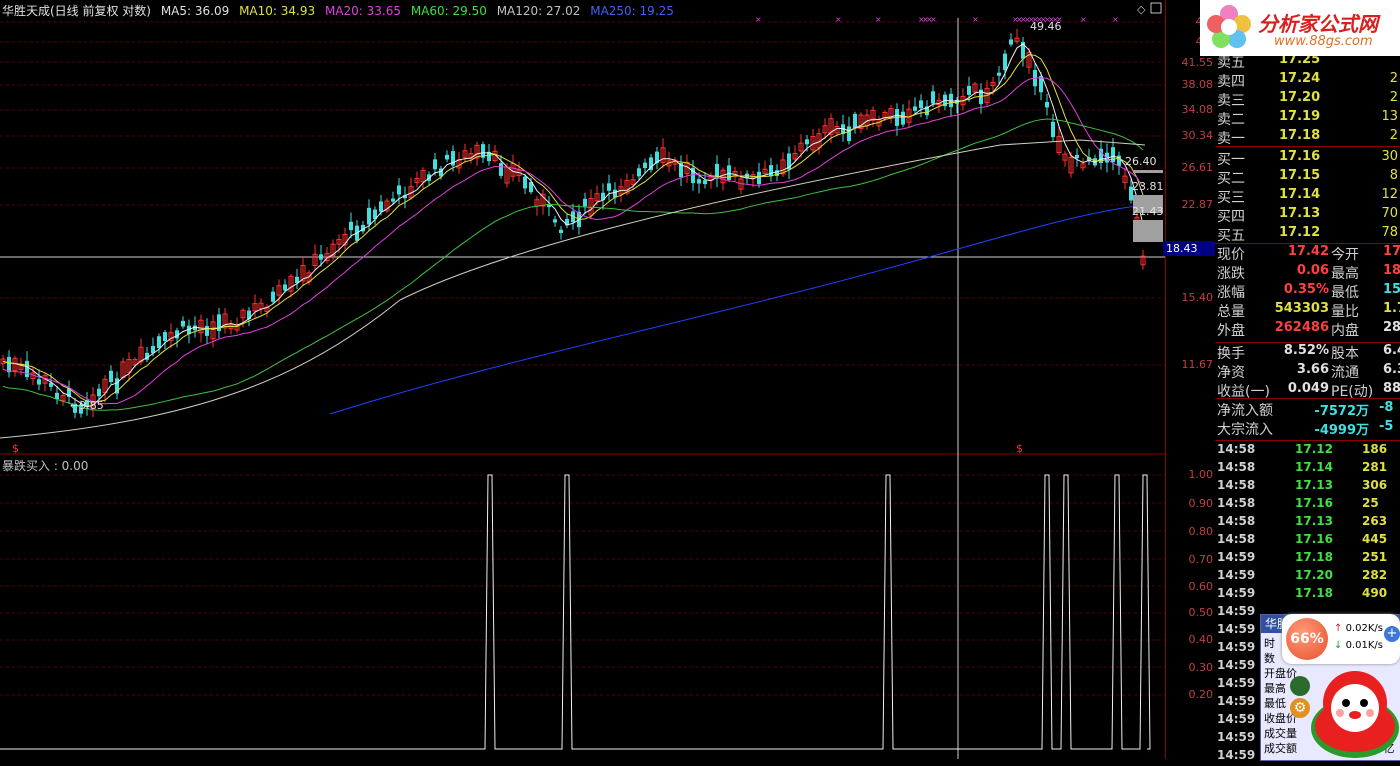  What do you see at coordinates (1389, 156) in the screenshot?
I see `order-volume: 30` at bounding box center [1389, 156].